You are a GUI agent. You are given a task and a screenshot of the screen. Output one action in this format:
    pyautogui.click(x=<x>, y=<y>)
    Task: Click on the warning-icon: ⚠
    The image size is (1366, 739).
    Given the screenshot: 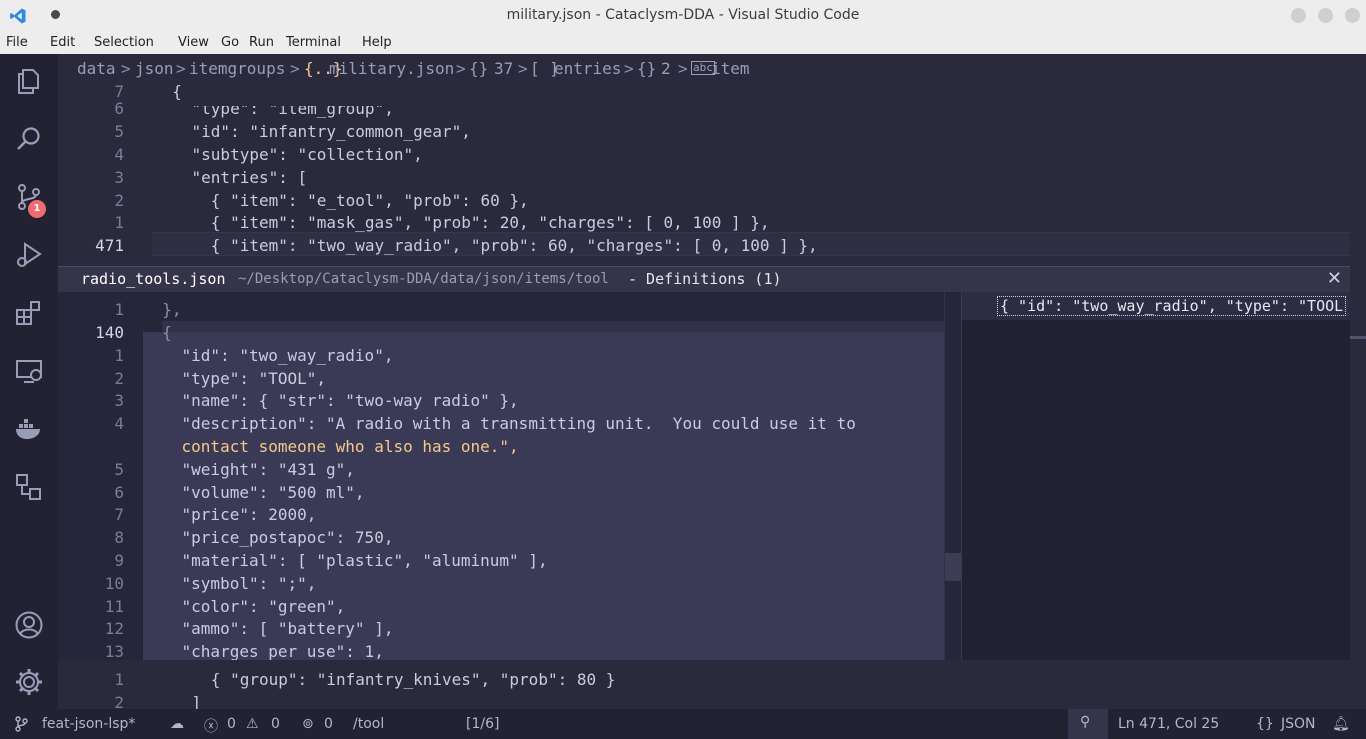 What is the action you would take?
    pyautogui.click(x=252, y=724)
    